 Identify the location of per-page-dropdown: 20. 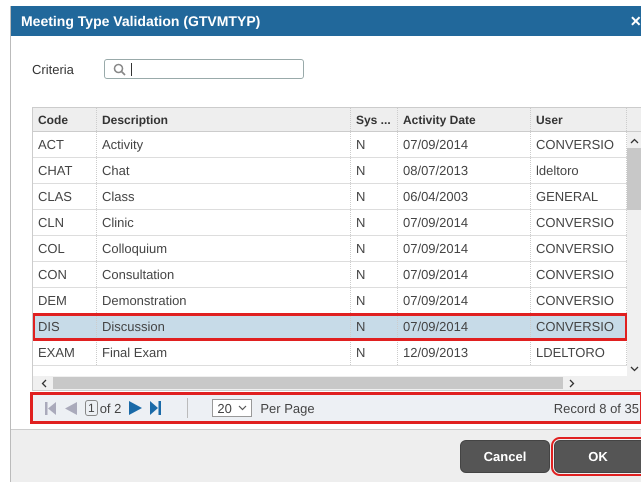
(232, 408).